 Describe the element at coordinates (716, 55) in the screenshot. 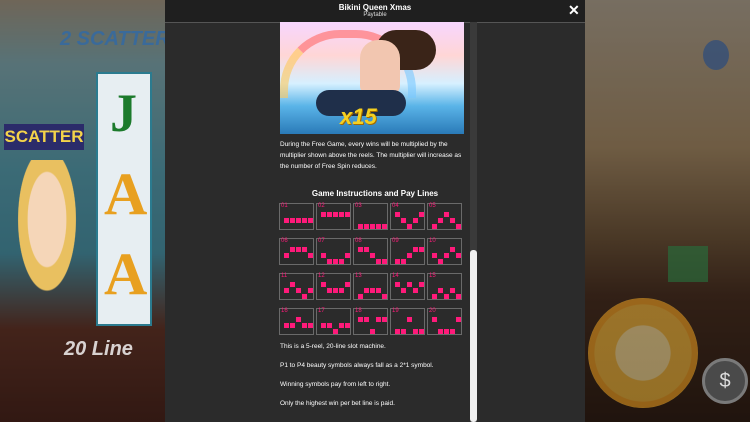

I see `ornament-icon` at that location.